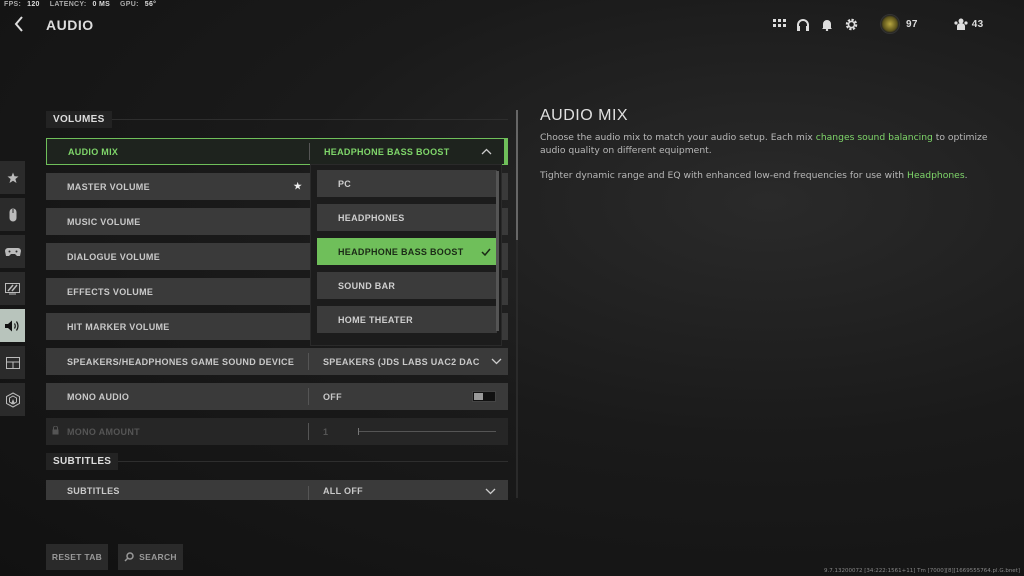 The width and height of the screenshot is (1024, 576). I want to click on performance-stats: FPS: 120 LATENCY: 0 MS GPU: 56°, so click(80, 4).